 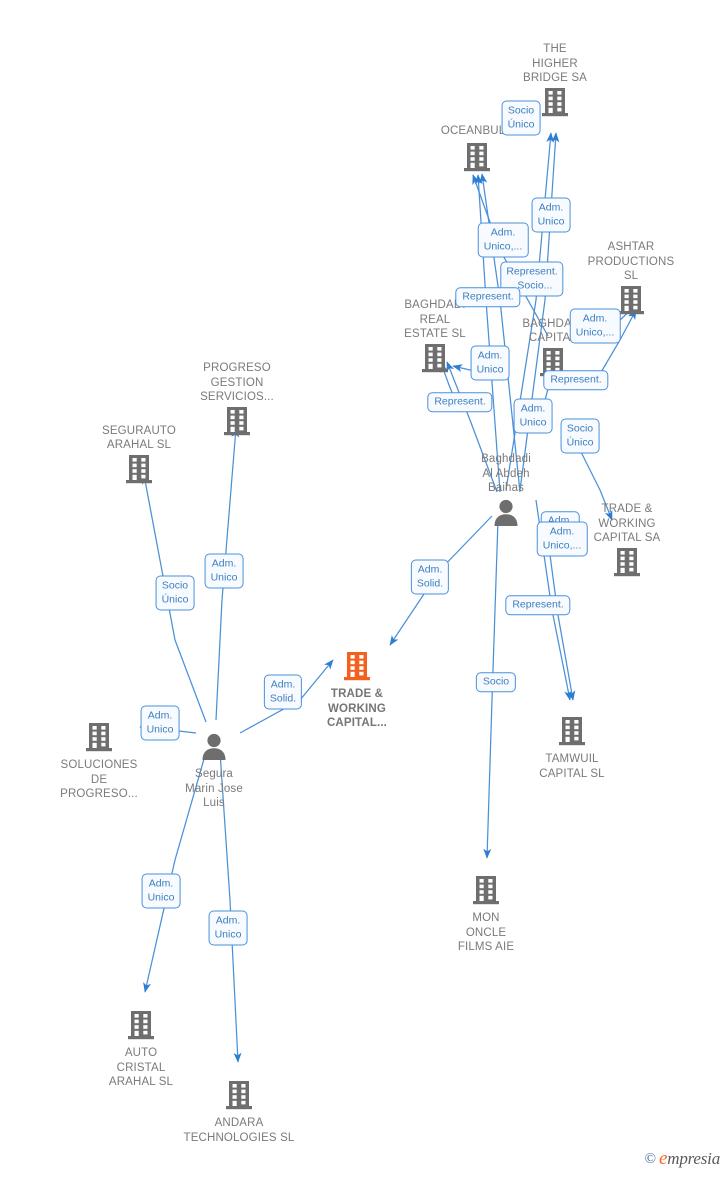 I want to click on node-label: THE HIGHER BRIDGE SA, so click(x=555, y=64).